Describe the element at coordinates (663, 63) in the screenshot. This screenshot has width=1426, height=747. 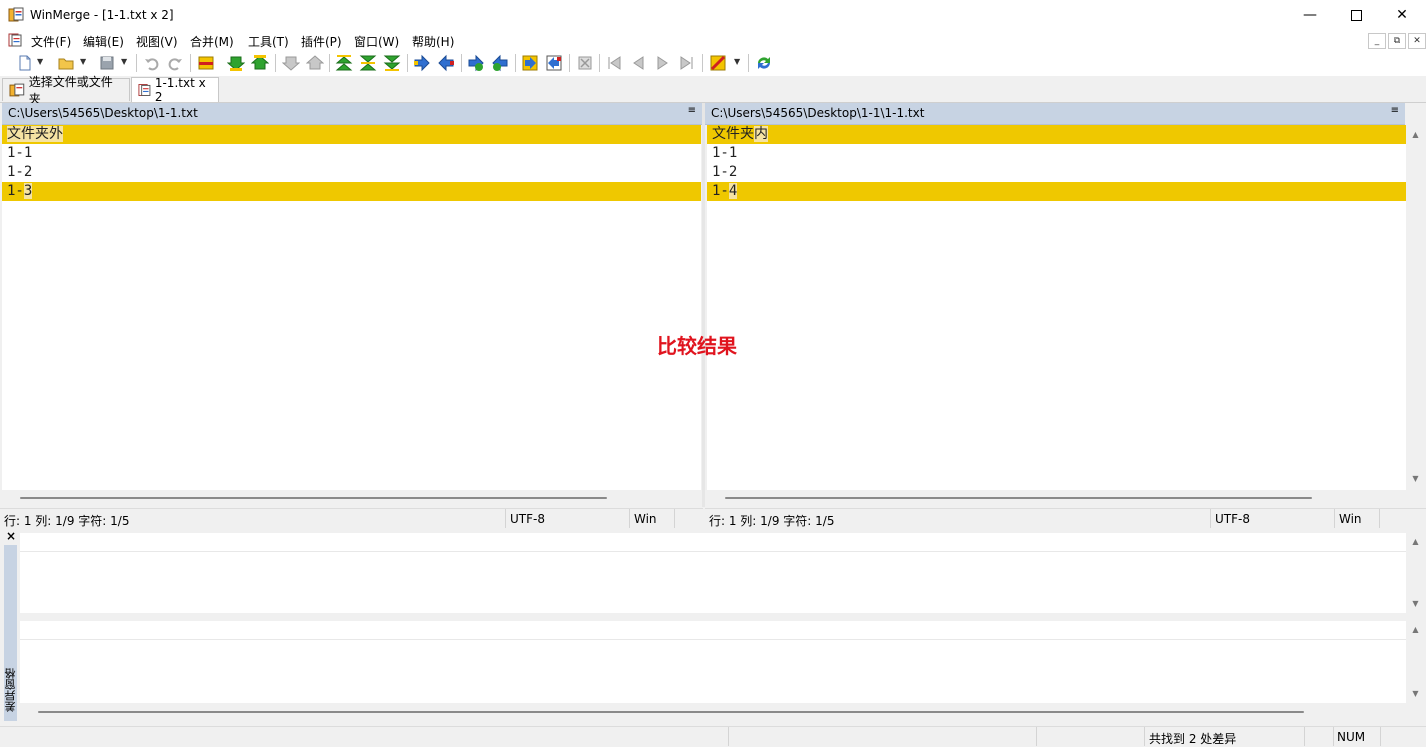
I see `next-page-icon` at that location.